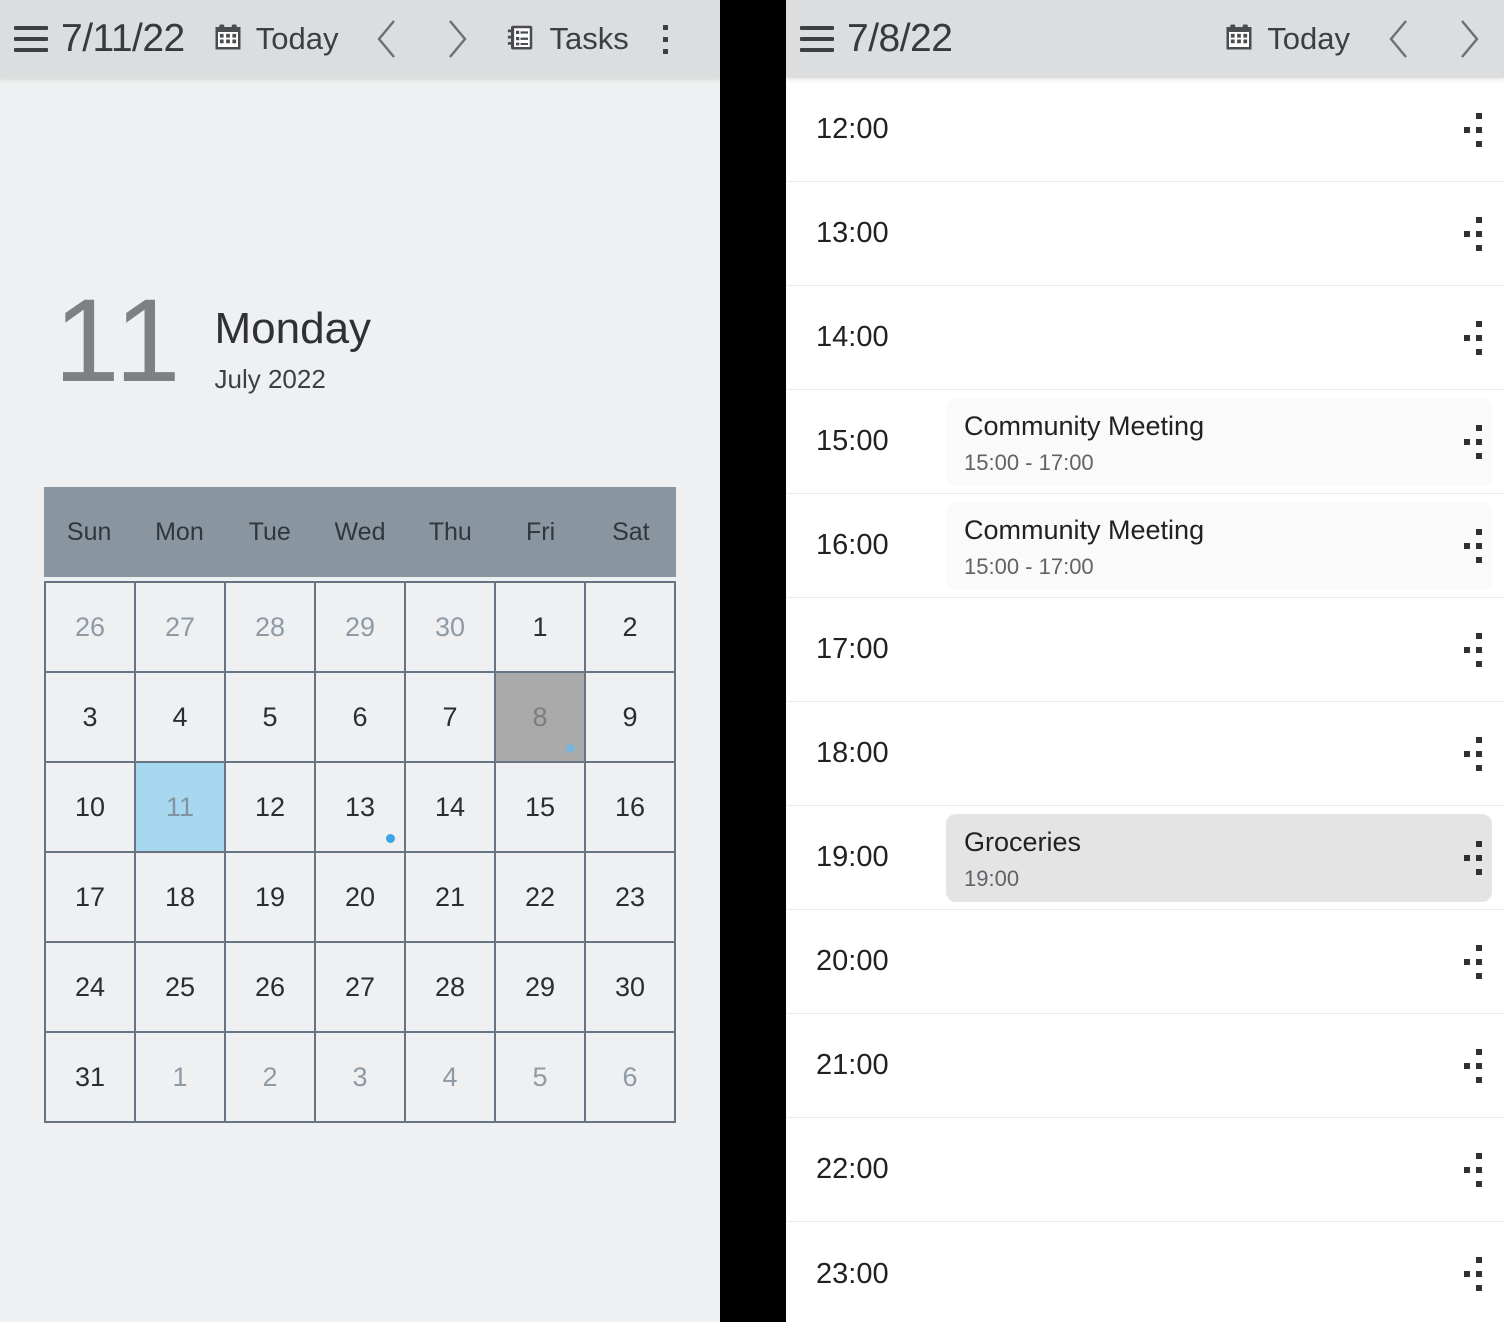  Describe the element at coordinates (179, 531) in the screenshot. I see `calendar-weekday-mon: Mon` at that location.